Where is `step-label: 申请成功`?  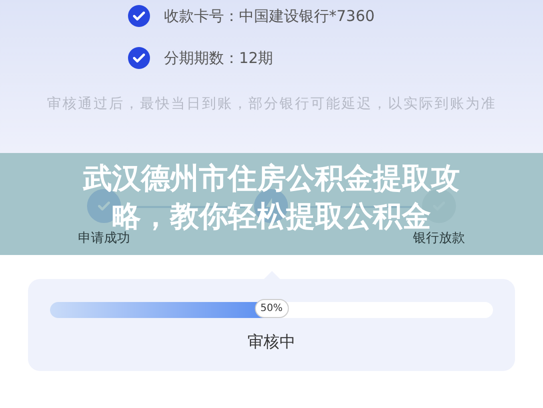
step-label: 申请成功 is located at coordinates (104, 239).